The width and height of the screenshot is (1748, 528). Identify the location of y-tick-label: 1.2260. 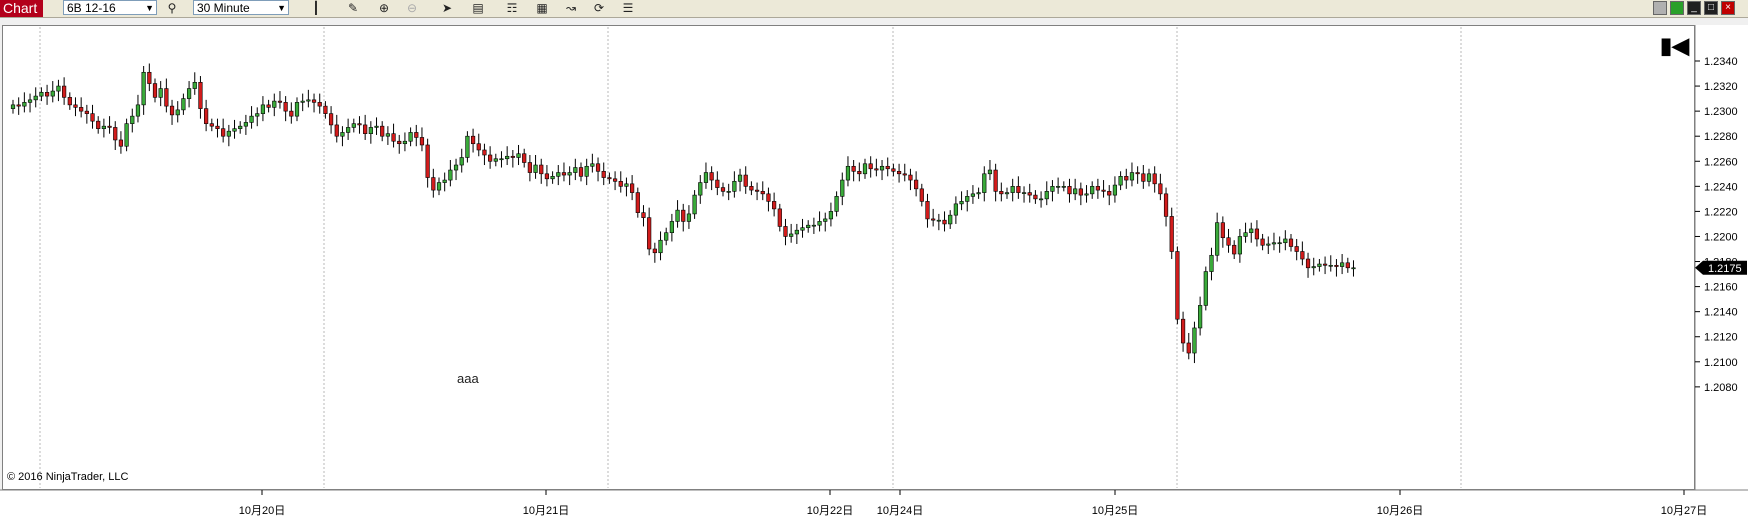
(1721, 162).